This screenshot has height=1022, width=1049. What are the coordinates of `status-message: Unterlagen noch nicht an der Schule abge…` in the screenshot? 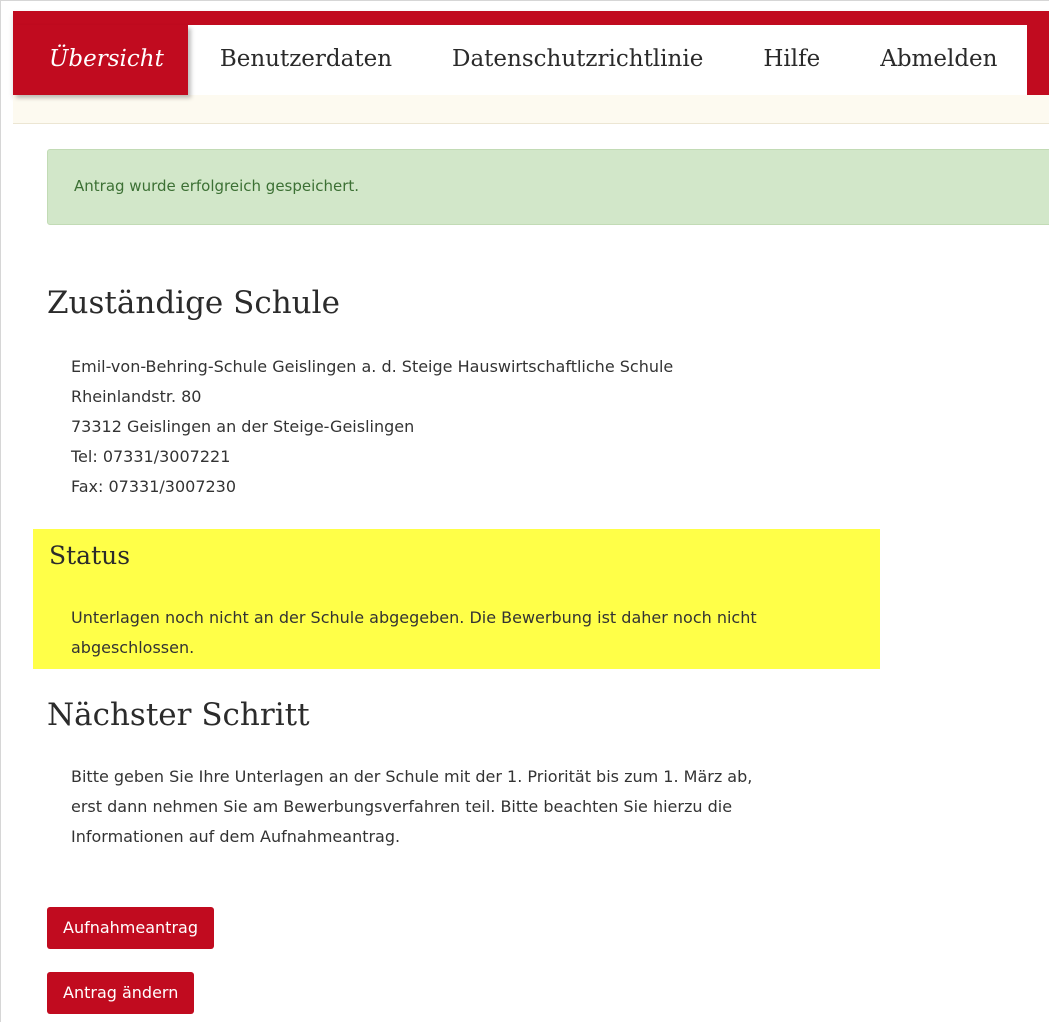 It's located at (414, 632).